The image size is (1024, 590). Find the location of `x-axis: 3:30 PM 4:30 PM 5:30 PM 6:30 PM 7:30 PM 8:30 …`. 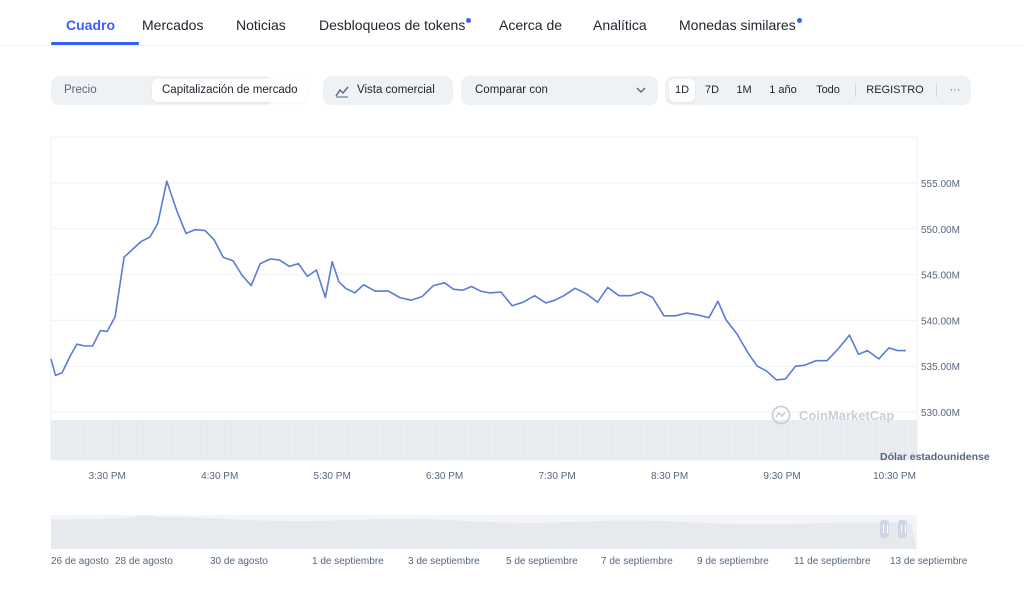

x-axis: 3:30 PM 4:30 PM 5:30 PM 6:30 PM 7:30 PM 8:30 … is located at coordinates (502, 476).